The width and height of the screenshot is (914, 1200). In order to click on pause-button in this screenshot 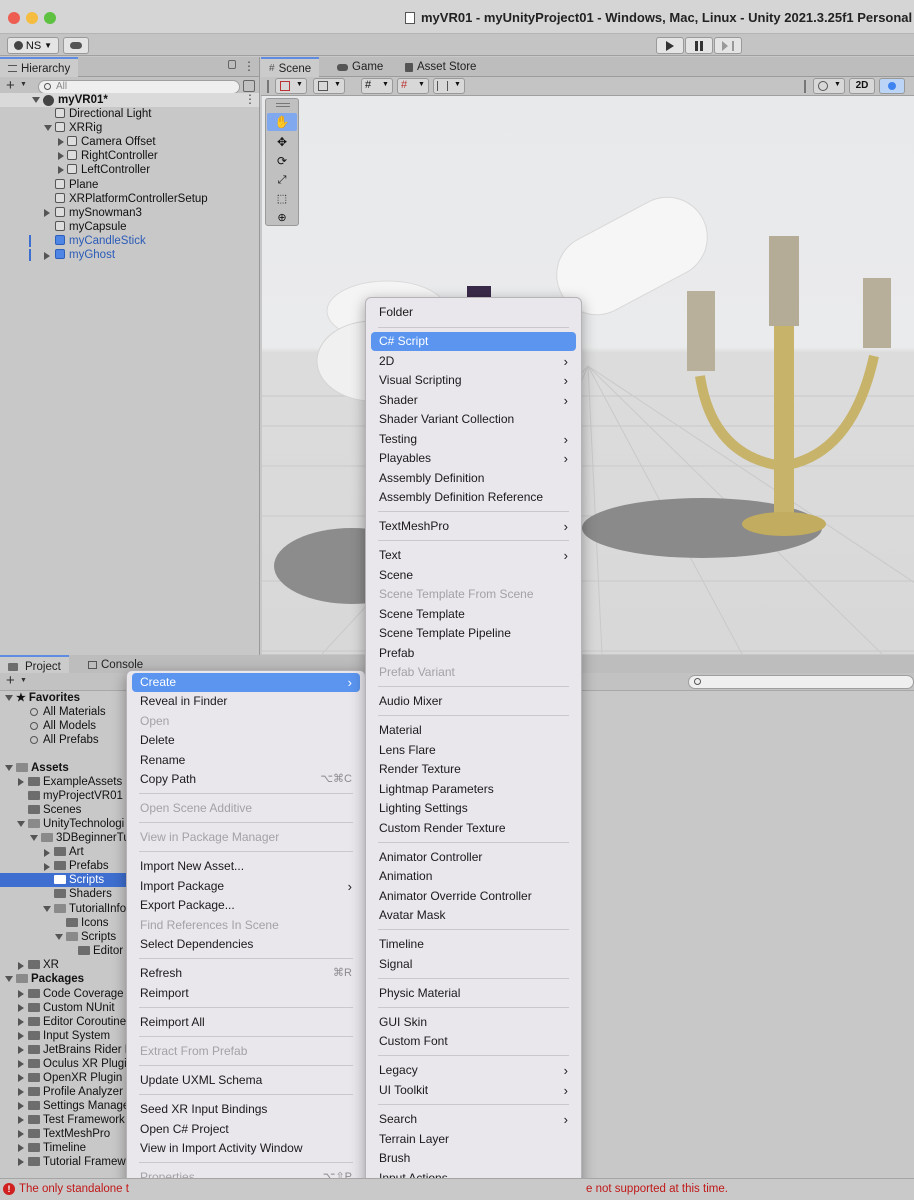, I will do `click(699, 45)`.